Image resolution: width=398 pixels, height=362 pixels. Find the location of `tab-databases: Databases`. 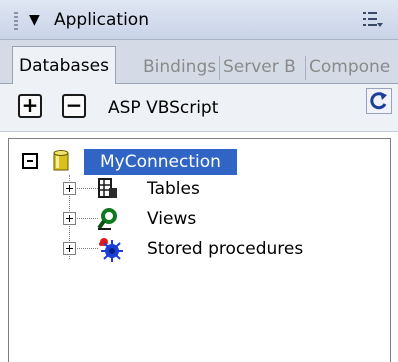

tab-databases: Databases is located at coordinates (64, 65).